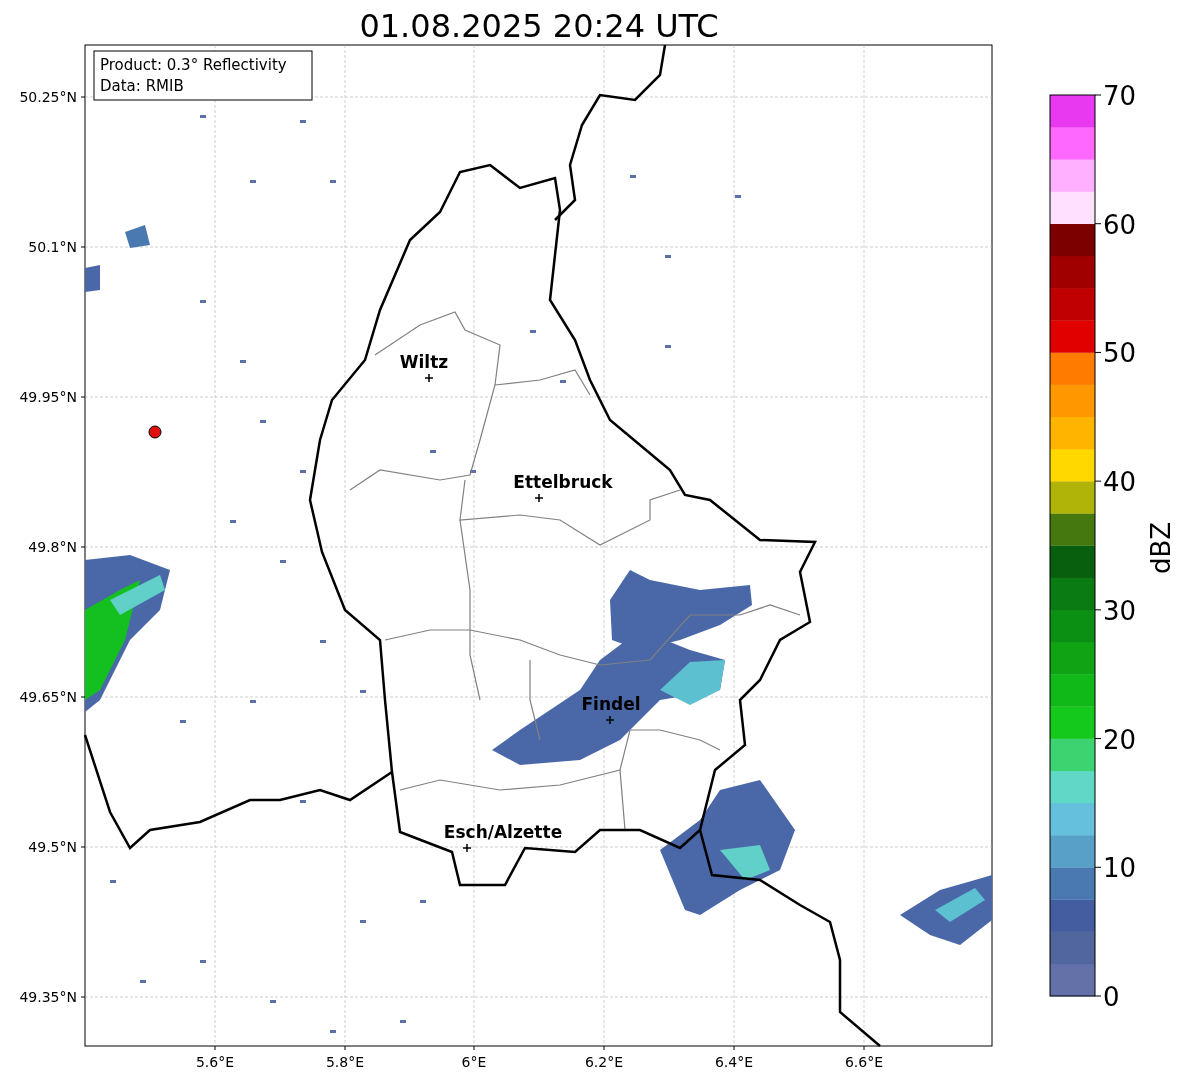  What do you see at coordinates (1120, 96) in the screenshot?
I see `colorbar-tick-label: 70` at bounding box center [1120, 96].